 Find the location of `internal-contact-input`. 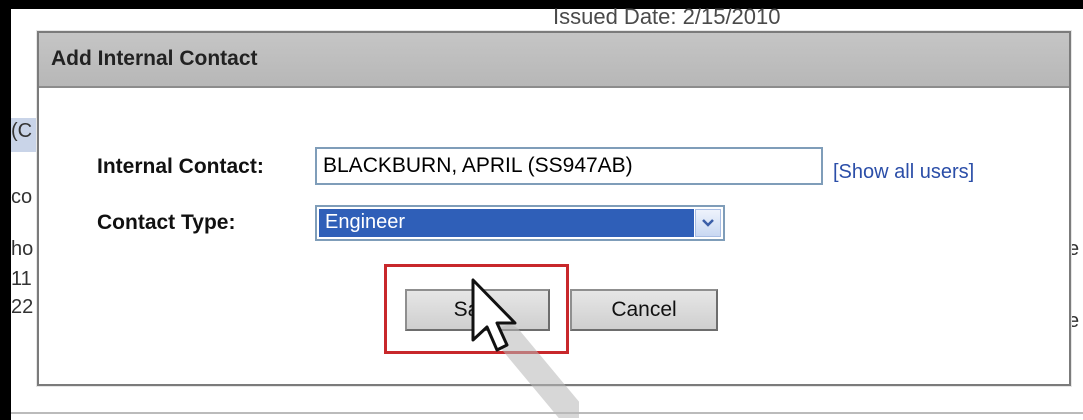

internal-contact-input is located at coordinates (569, 166).